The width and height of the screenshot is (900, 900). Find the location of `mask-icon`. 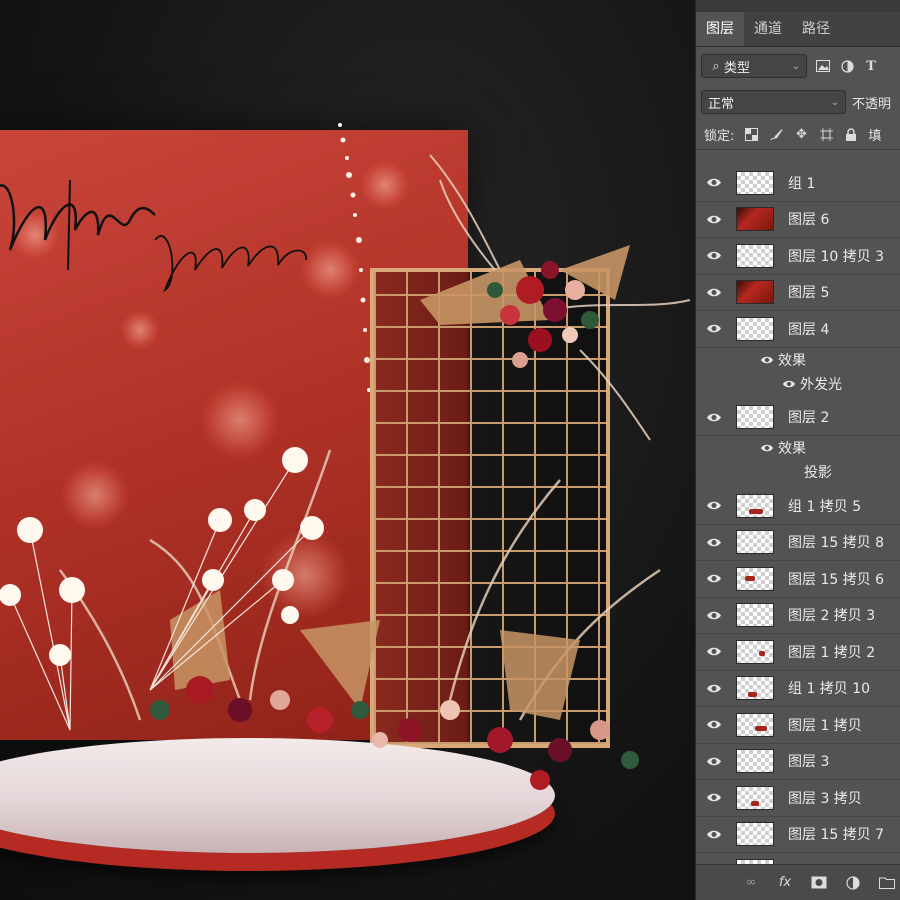

mask-icon is located at coordinates (819, 883).